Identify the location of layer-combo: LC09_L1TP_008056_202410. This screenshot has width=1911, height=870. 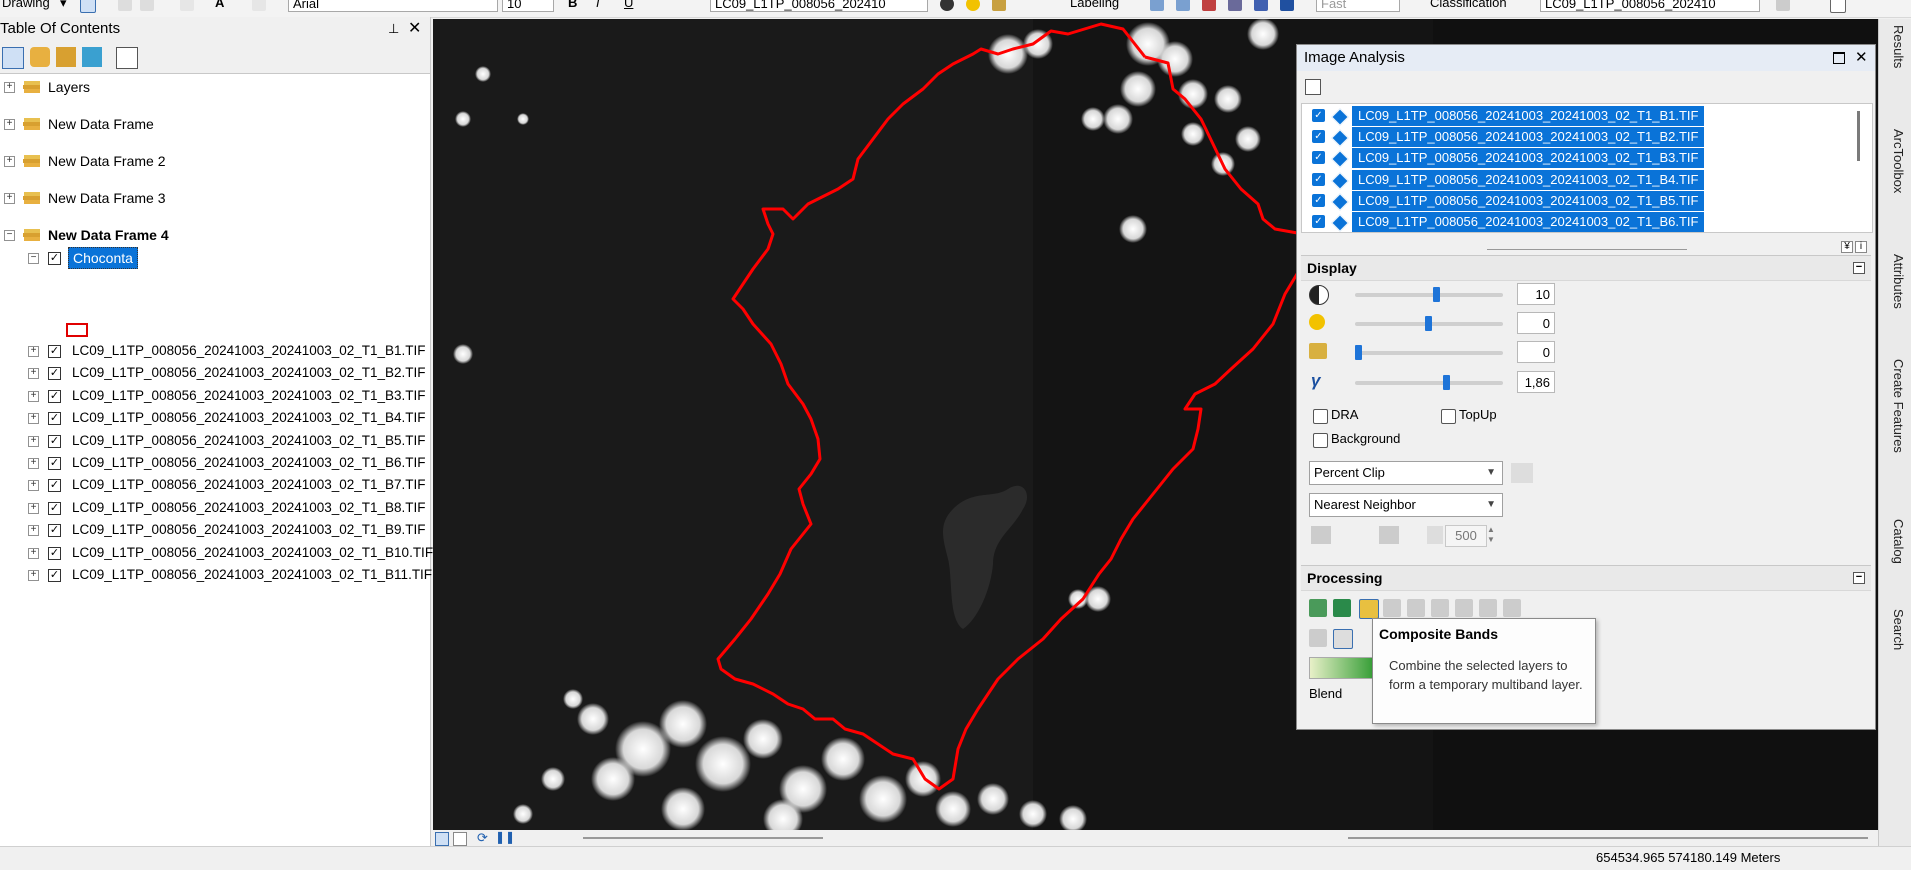
(819, 6).